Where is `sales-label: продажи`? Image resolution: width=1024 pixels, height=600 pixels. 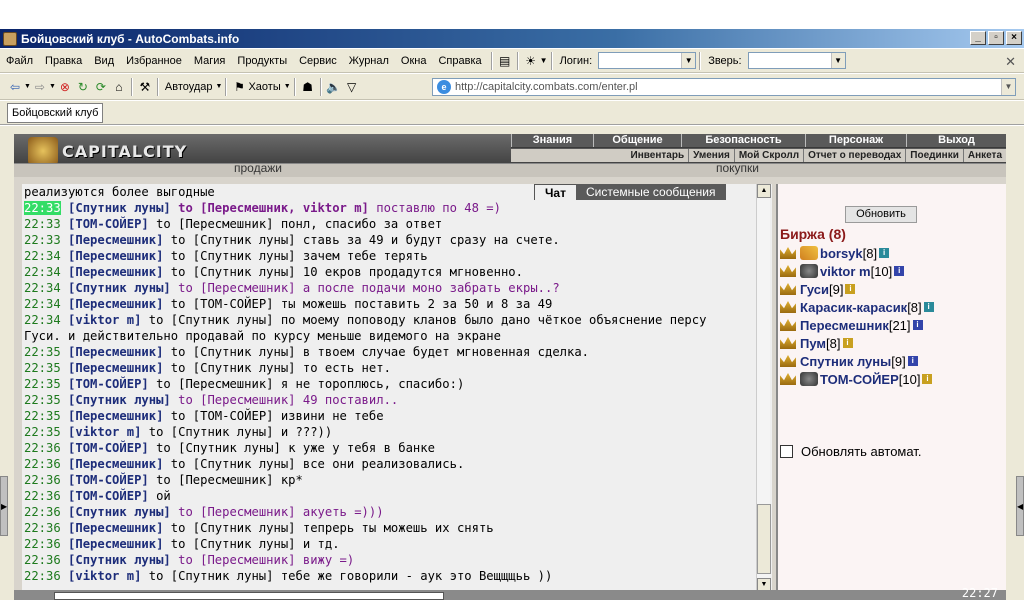 sales-label: продажи is located at coordinates (258, 168).